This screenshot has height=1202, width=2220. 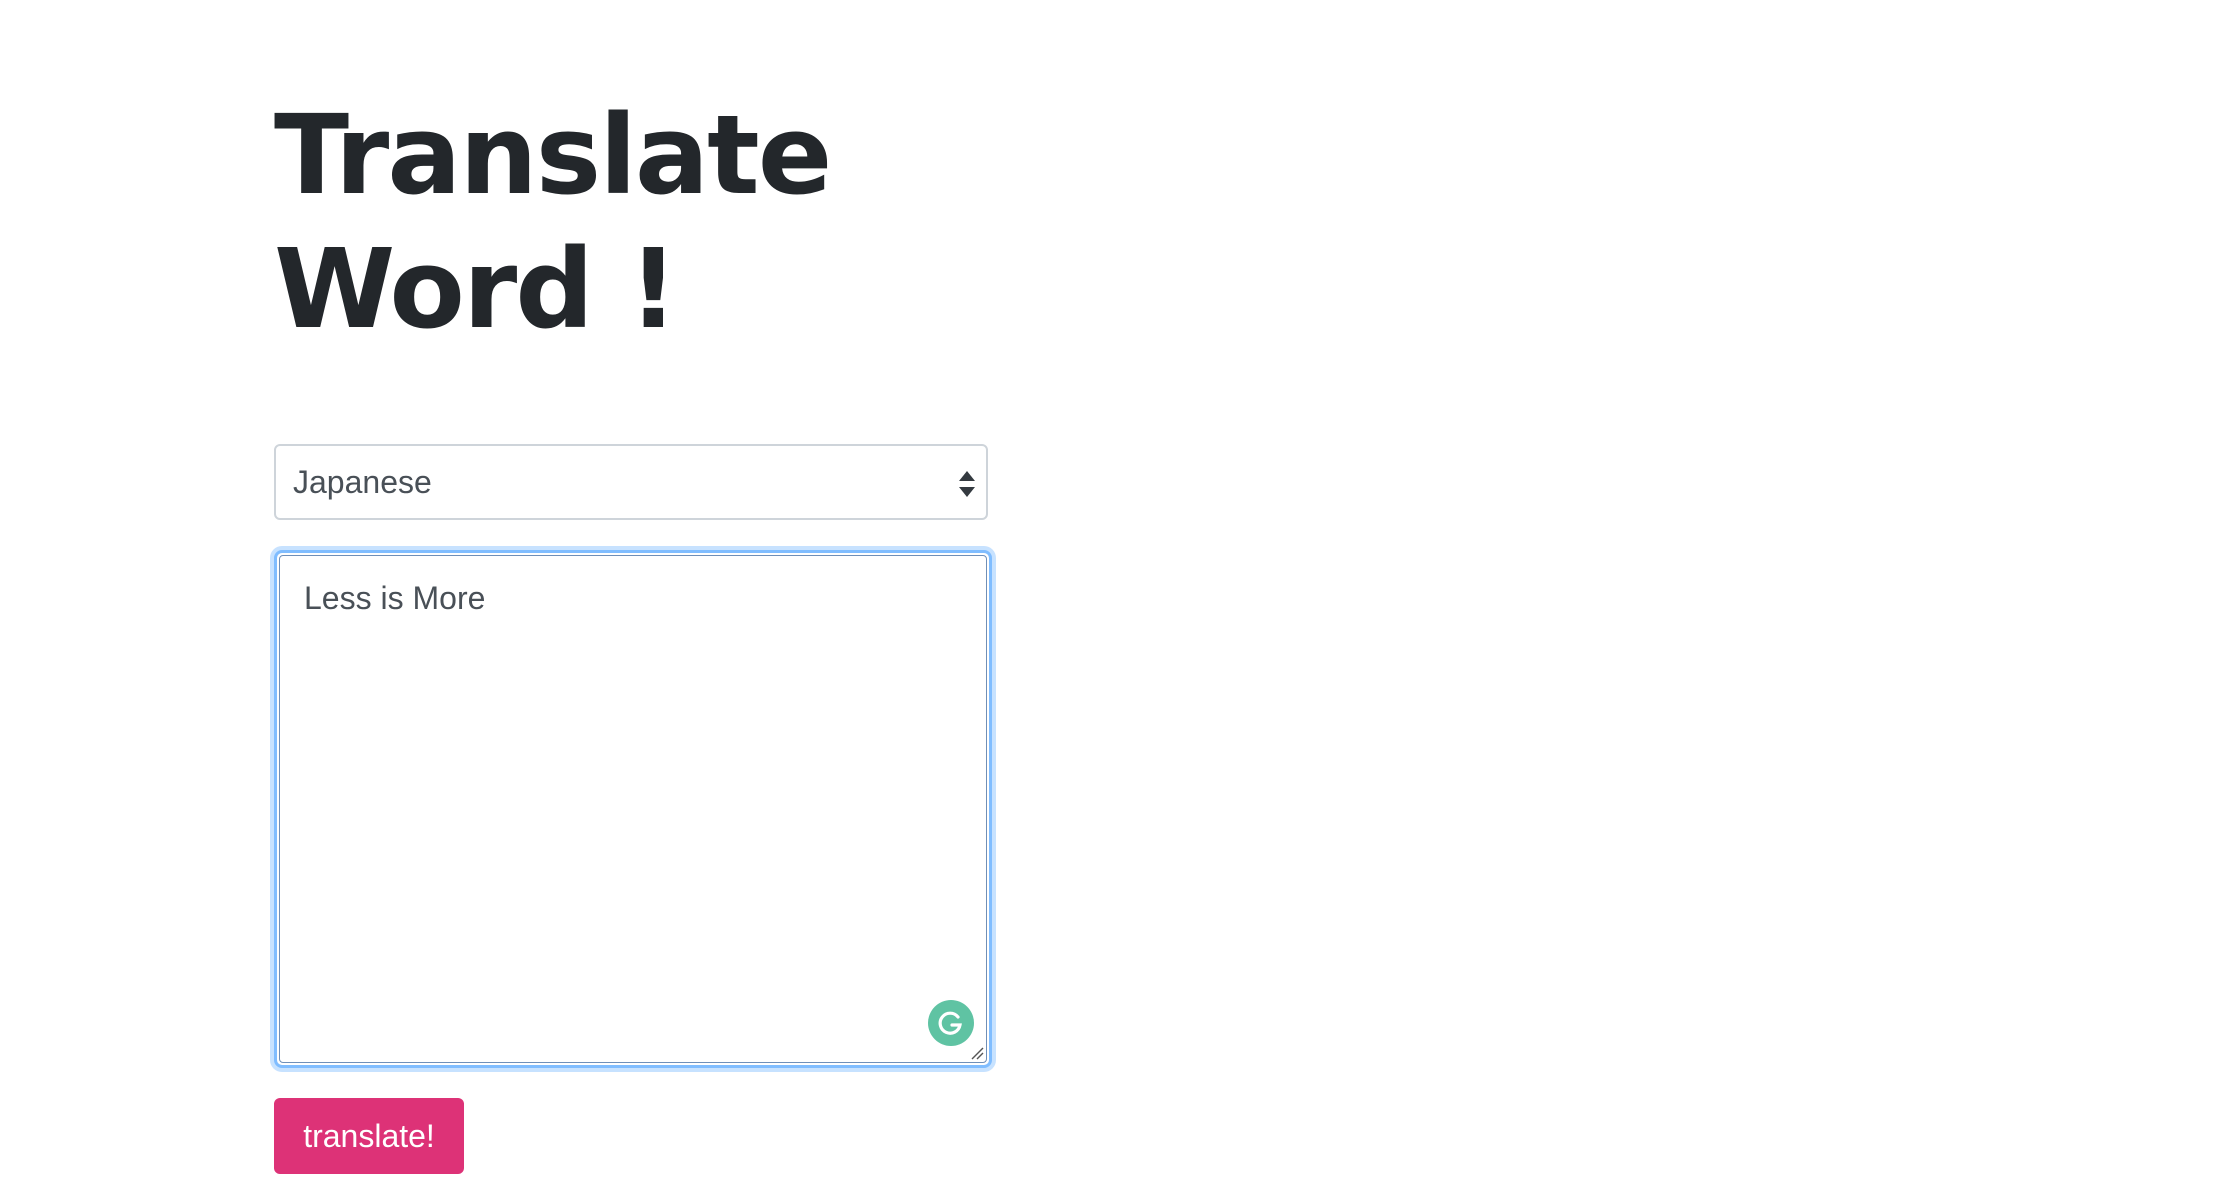 I want to click on up-down-caret-icon, so click(x=967, y=484).